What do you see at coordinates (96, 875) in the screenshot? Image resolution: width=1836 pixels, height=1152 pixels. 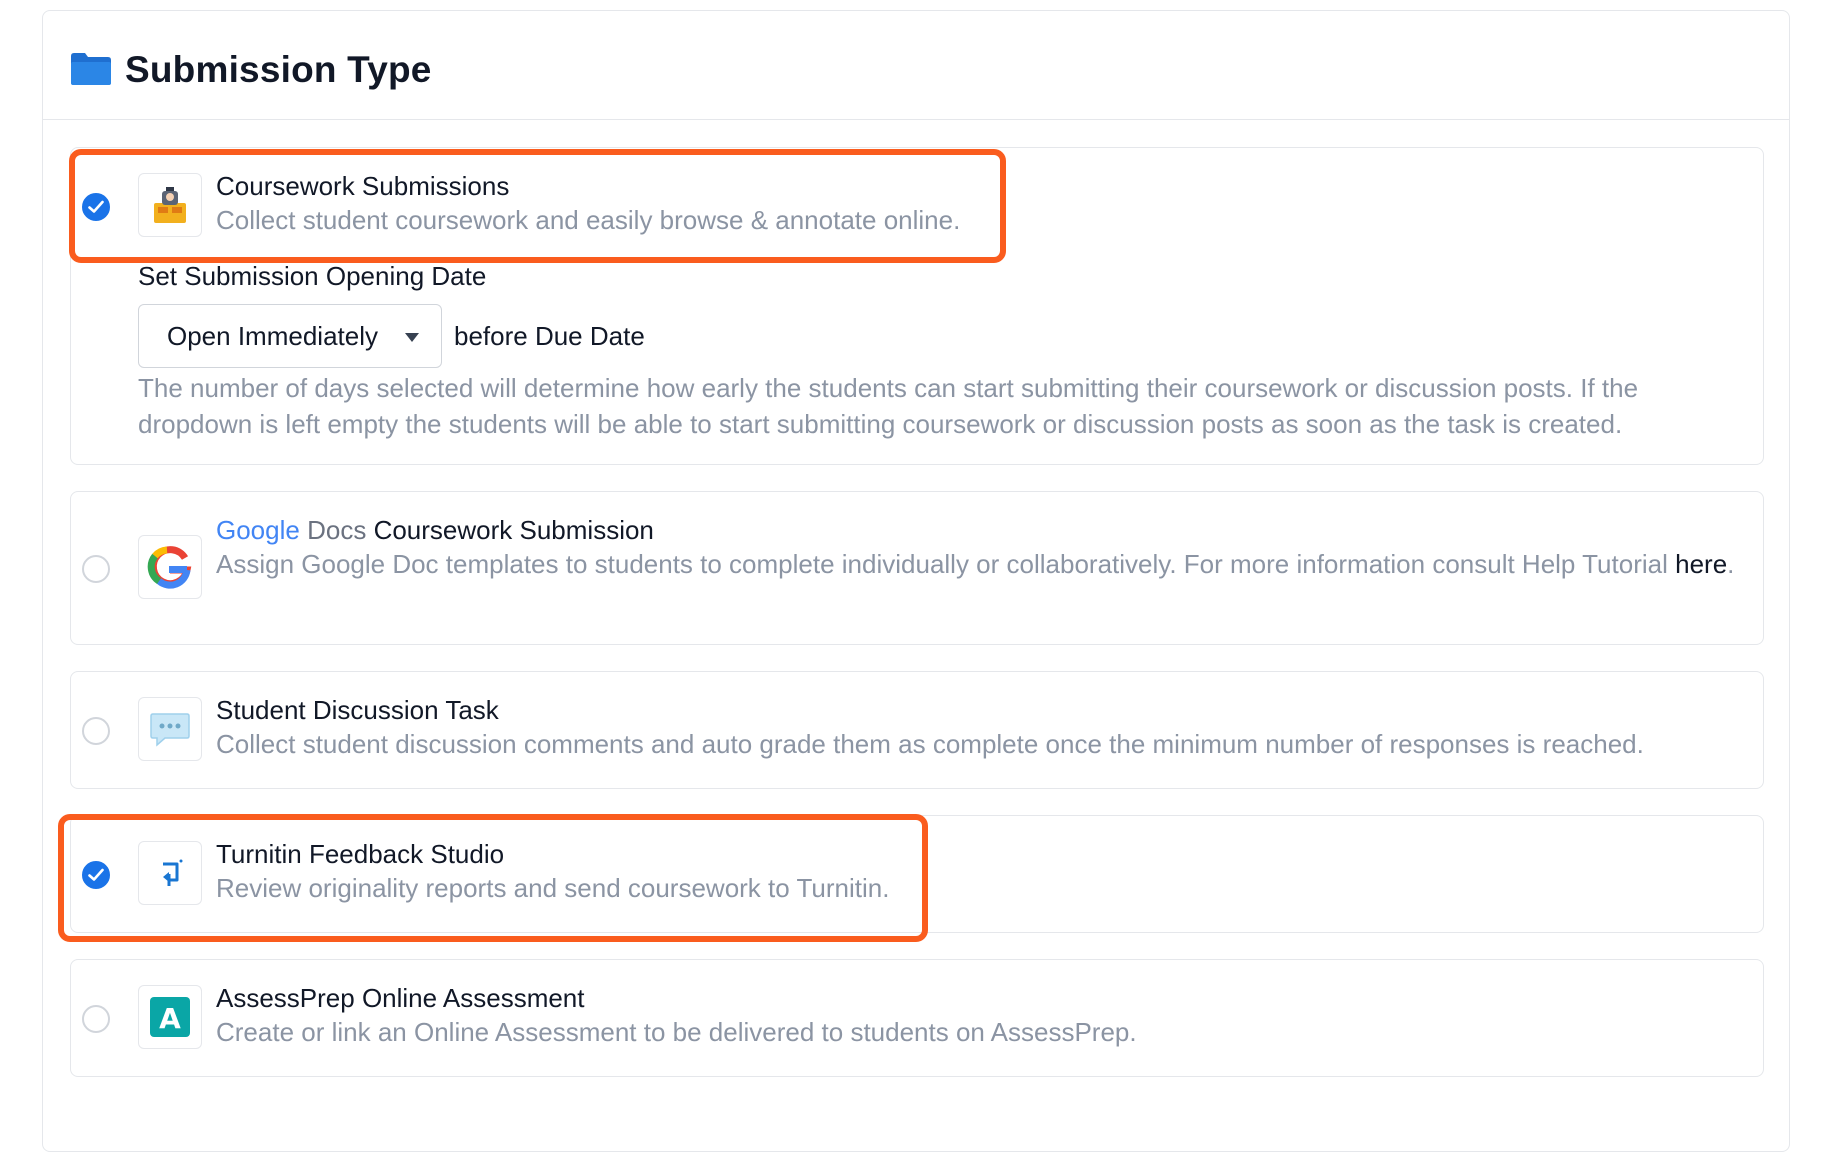 I see `turnitin-checkbox` at bounding box center [96, 875].